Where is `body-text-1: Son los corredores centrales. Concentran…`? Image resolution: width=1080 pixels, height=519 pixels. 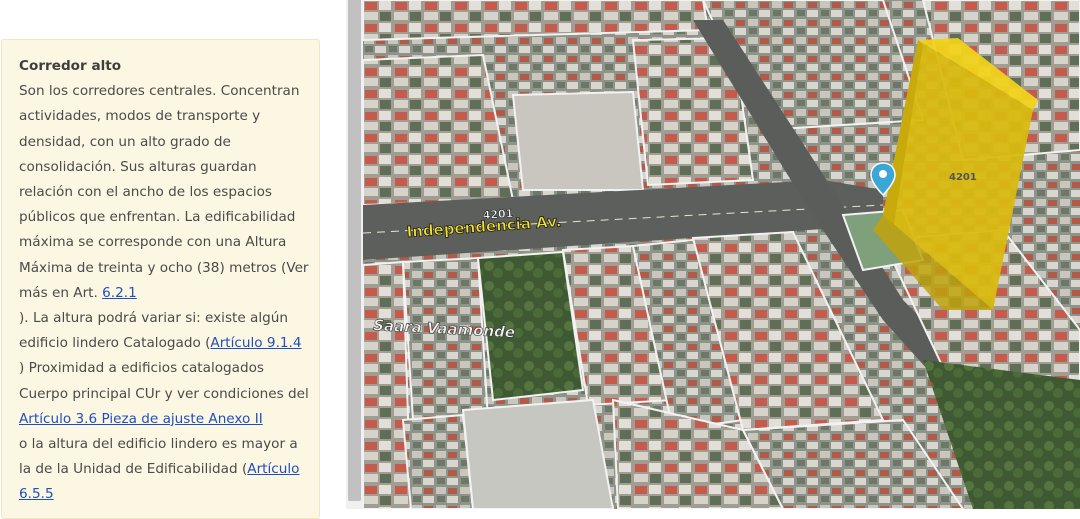 body-text-1: Son los corredores centrales. Concentran… is located at coordinates (164, 192).